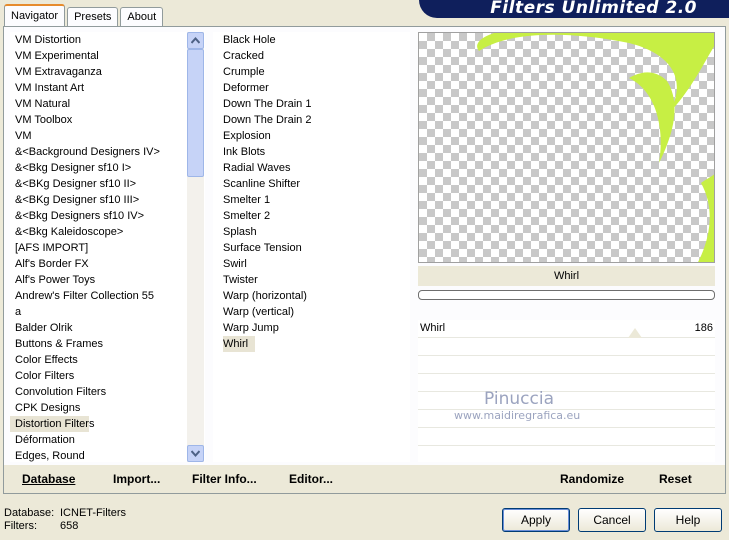 The width and height of the screenshot is (729, 540). Describe the element at coordinates (566, 295) in the screenshot. I see `progress-bar` at that location.